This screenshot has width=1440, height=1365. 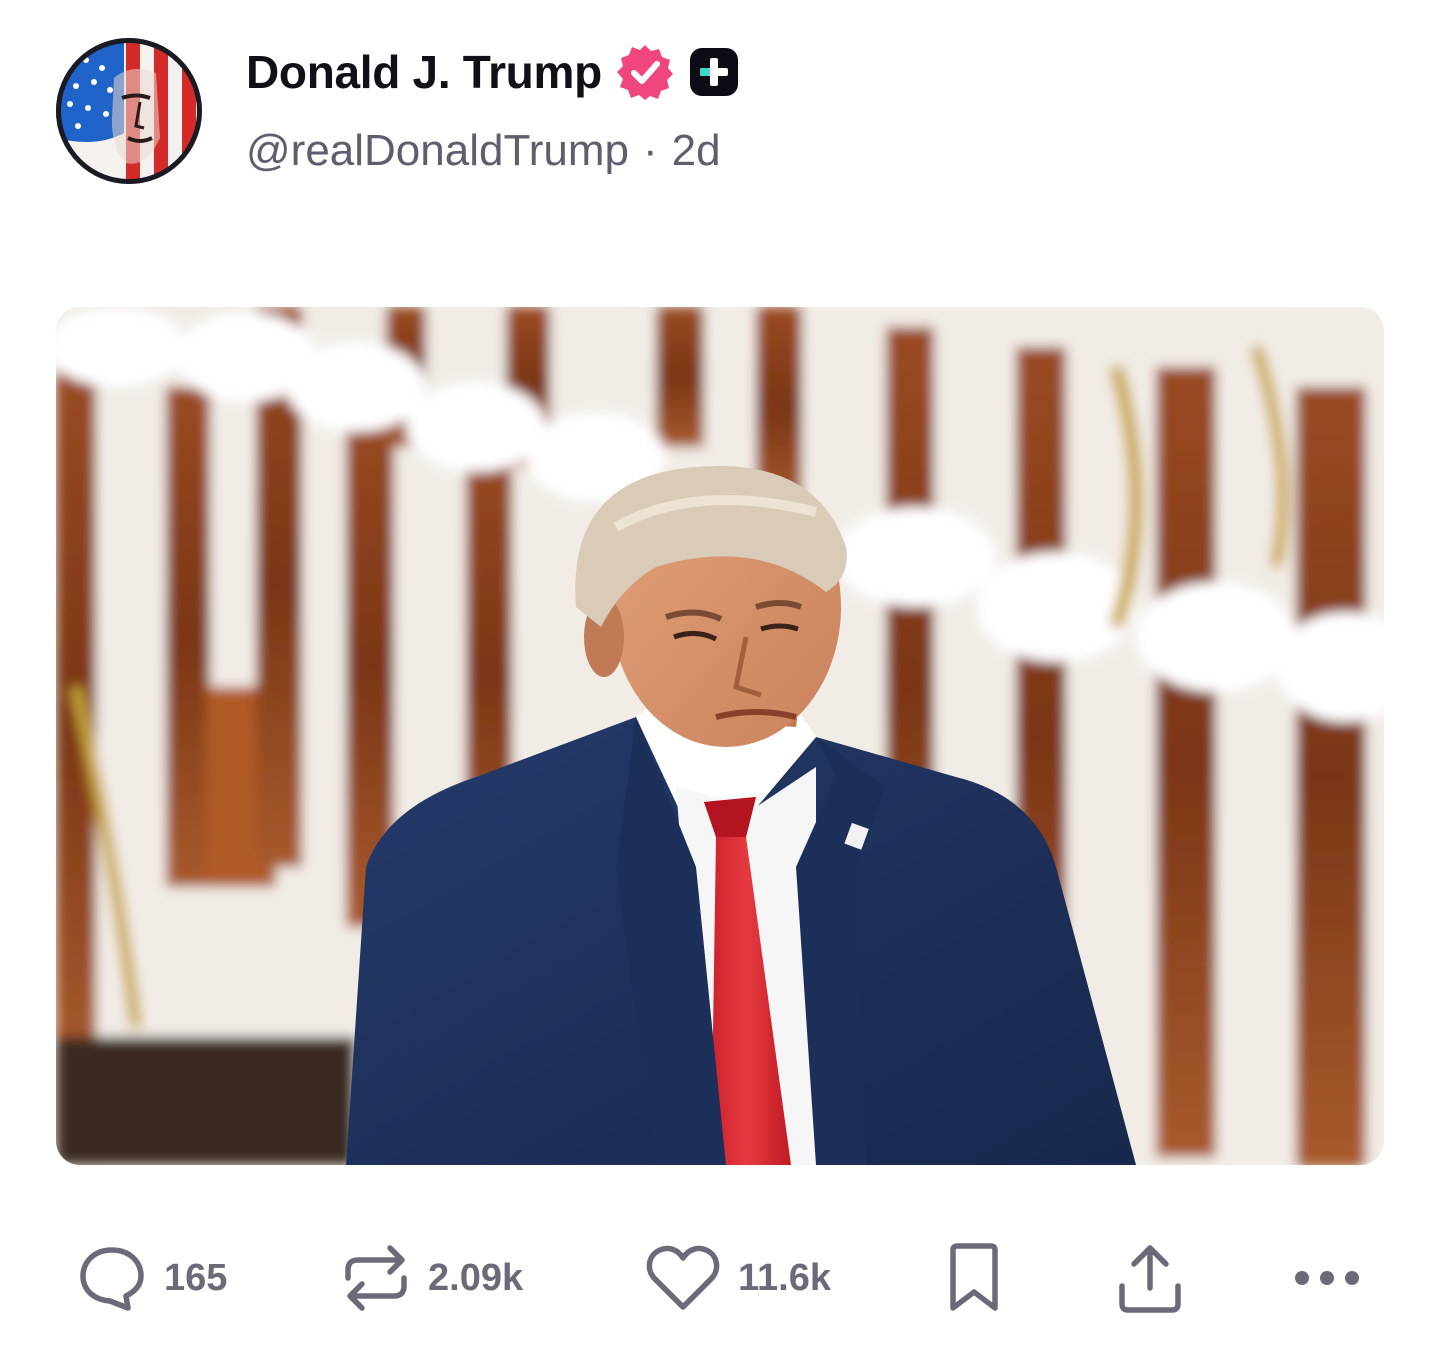 What do you see at coordinates (713, 72) in the screenshot?
I see `plus-badge-icon` at bounding box center [713, 72].